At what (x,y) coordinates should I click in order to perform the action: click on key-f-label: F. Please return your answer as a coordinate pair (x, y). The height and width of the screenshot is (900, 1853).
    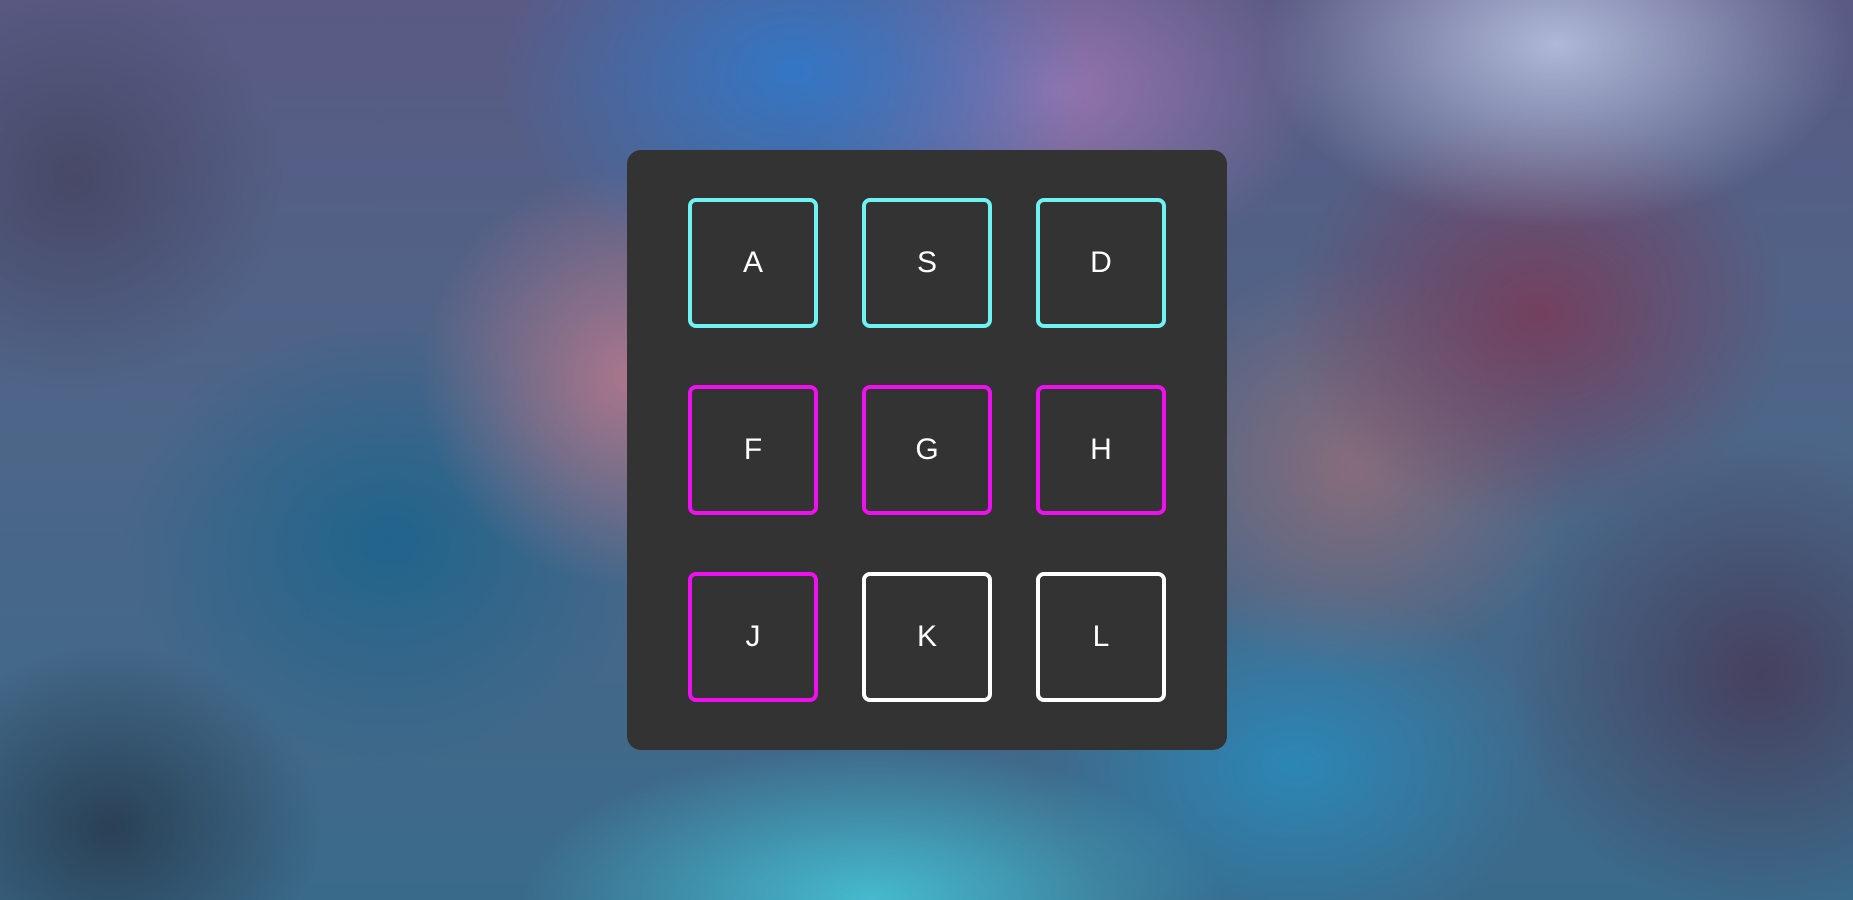
    Looking at the image, I should click on (753, 449).